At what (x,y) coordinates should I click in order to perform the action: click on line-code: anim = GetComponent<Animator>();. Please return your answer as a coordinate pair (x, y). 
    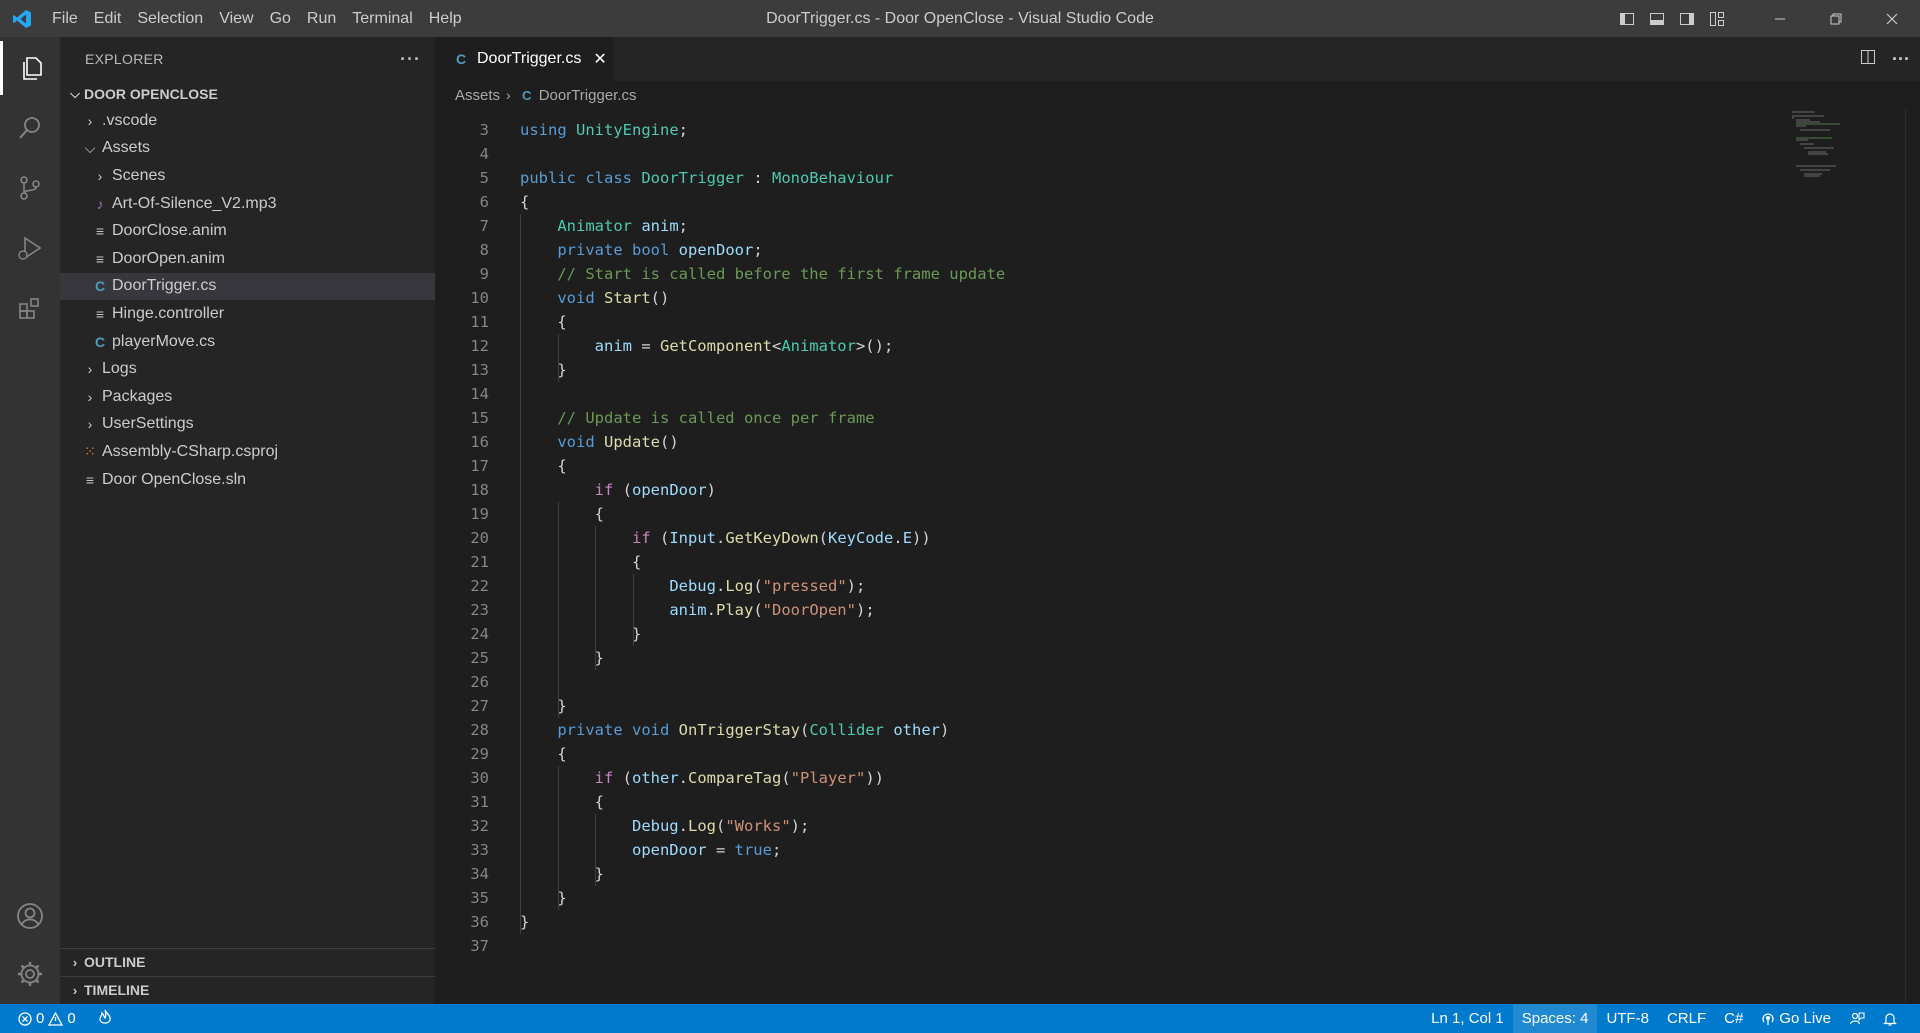
    Looking at the image, I should click on (707, 346).